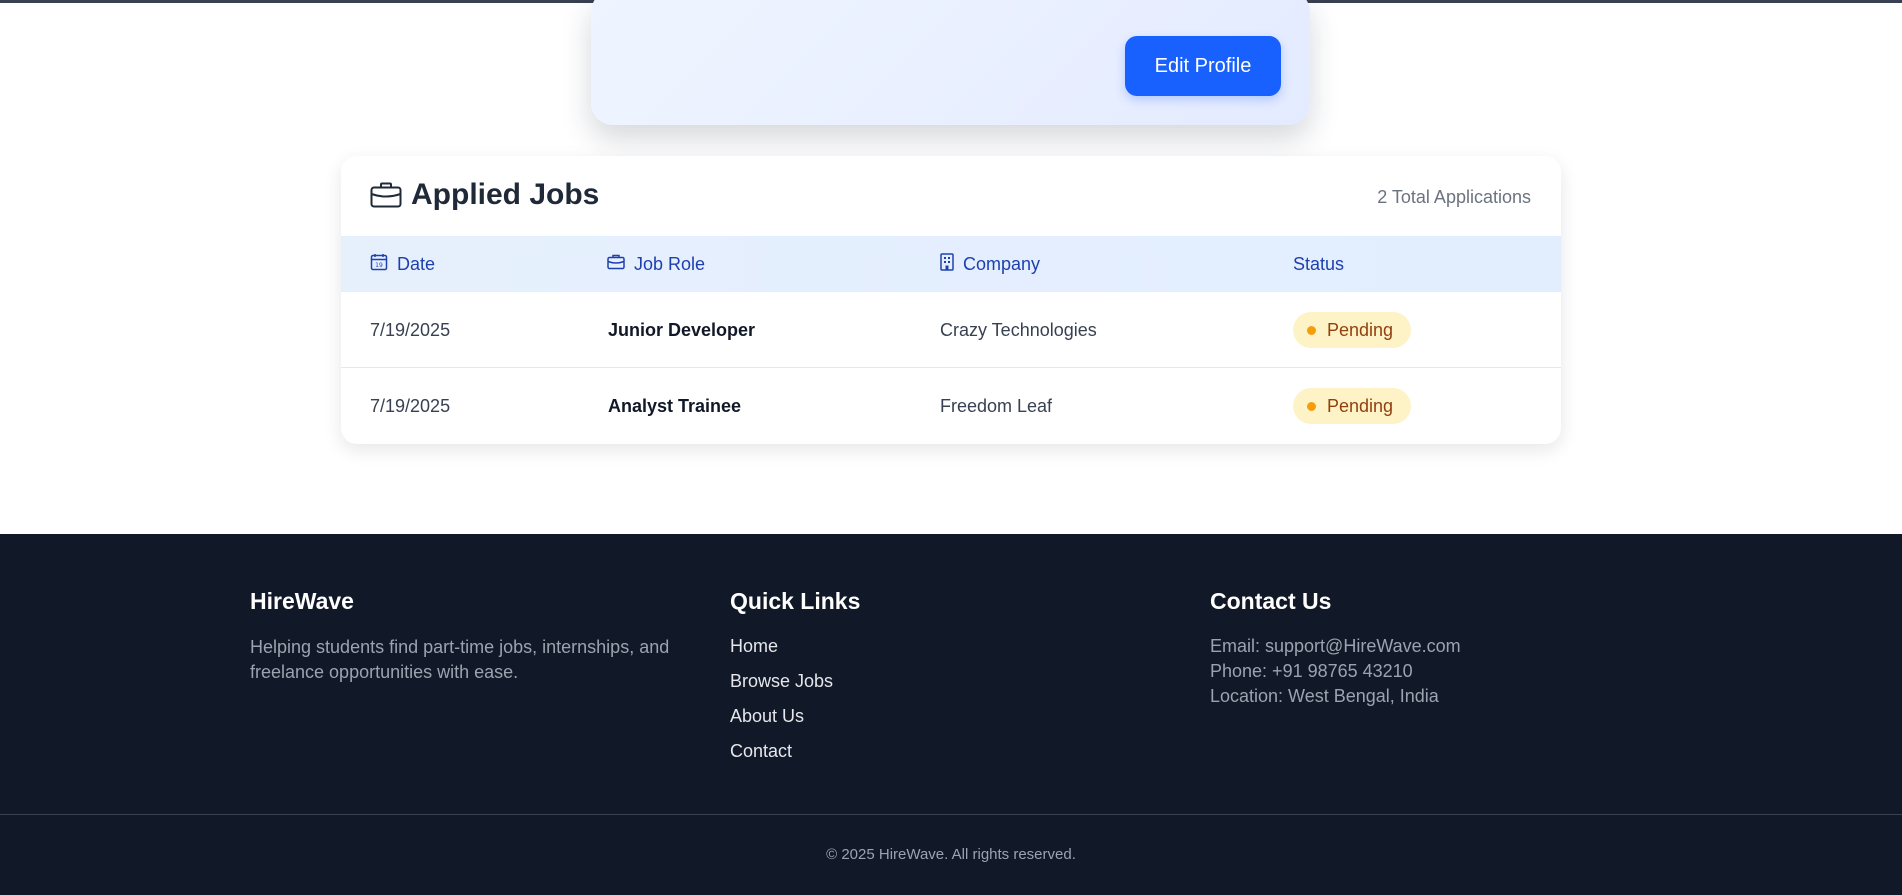 This screenshot has height=895, width=1902. I want to click on column-header-date: 19 Date, so click(402, 264).